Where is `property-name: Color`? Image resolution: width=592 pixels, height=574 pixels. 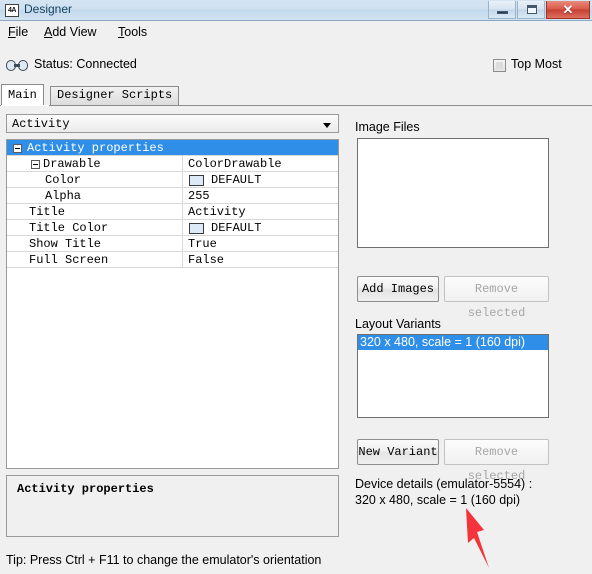 property-name: Color is located at coordinates (63, 180).